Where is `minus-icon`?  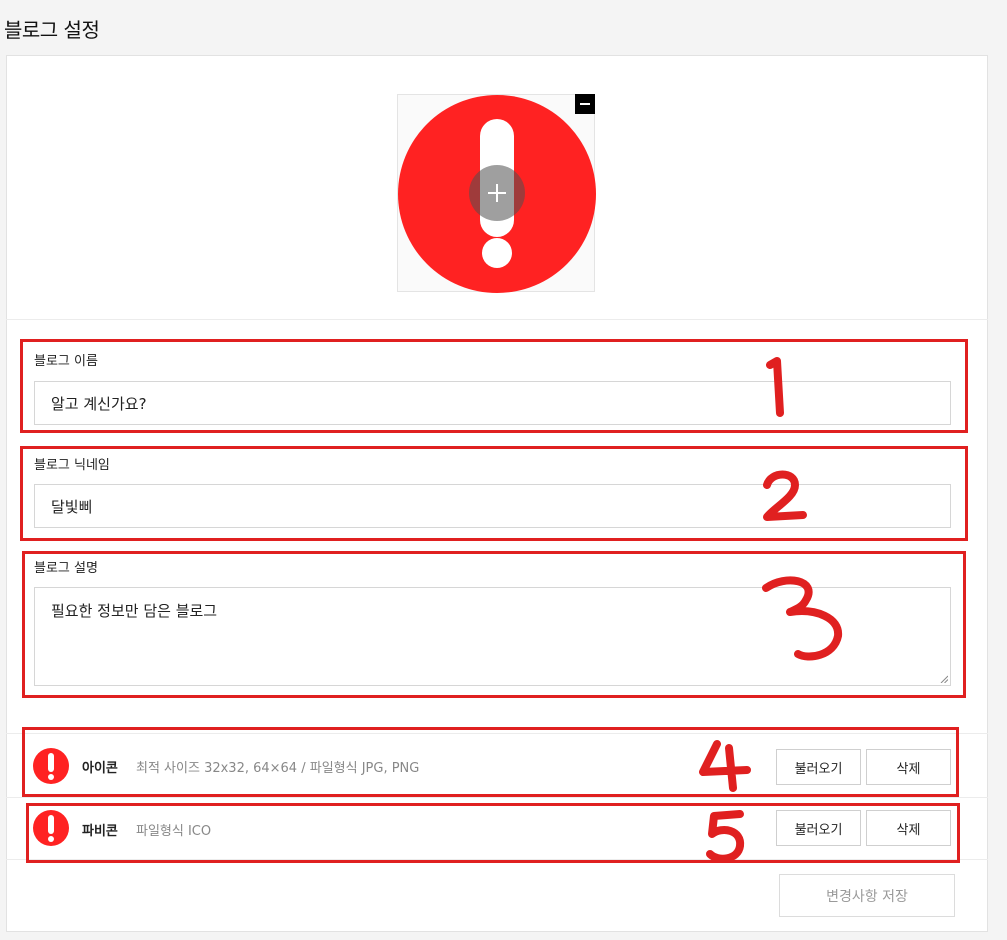 minus-icon is located at coordinates (585, 104).